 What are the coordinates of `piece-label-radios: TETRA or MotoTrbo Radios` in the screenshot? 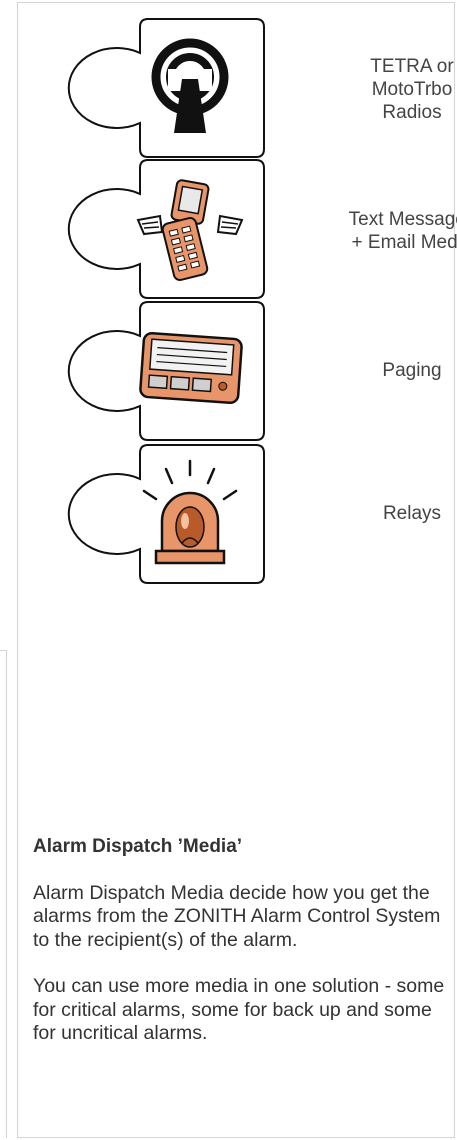 It's located at (412, 89).